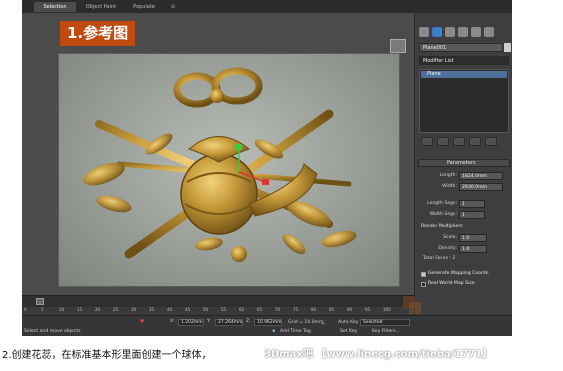  Describe the element at coordinates (188, 309) in the screenshot. I see `frame-tick: 45` at that location.